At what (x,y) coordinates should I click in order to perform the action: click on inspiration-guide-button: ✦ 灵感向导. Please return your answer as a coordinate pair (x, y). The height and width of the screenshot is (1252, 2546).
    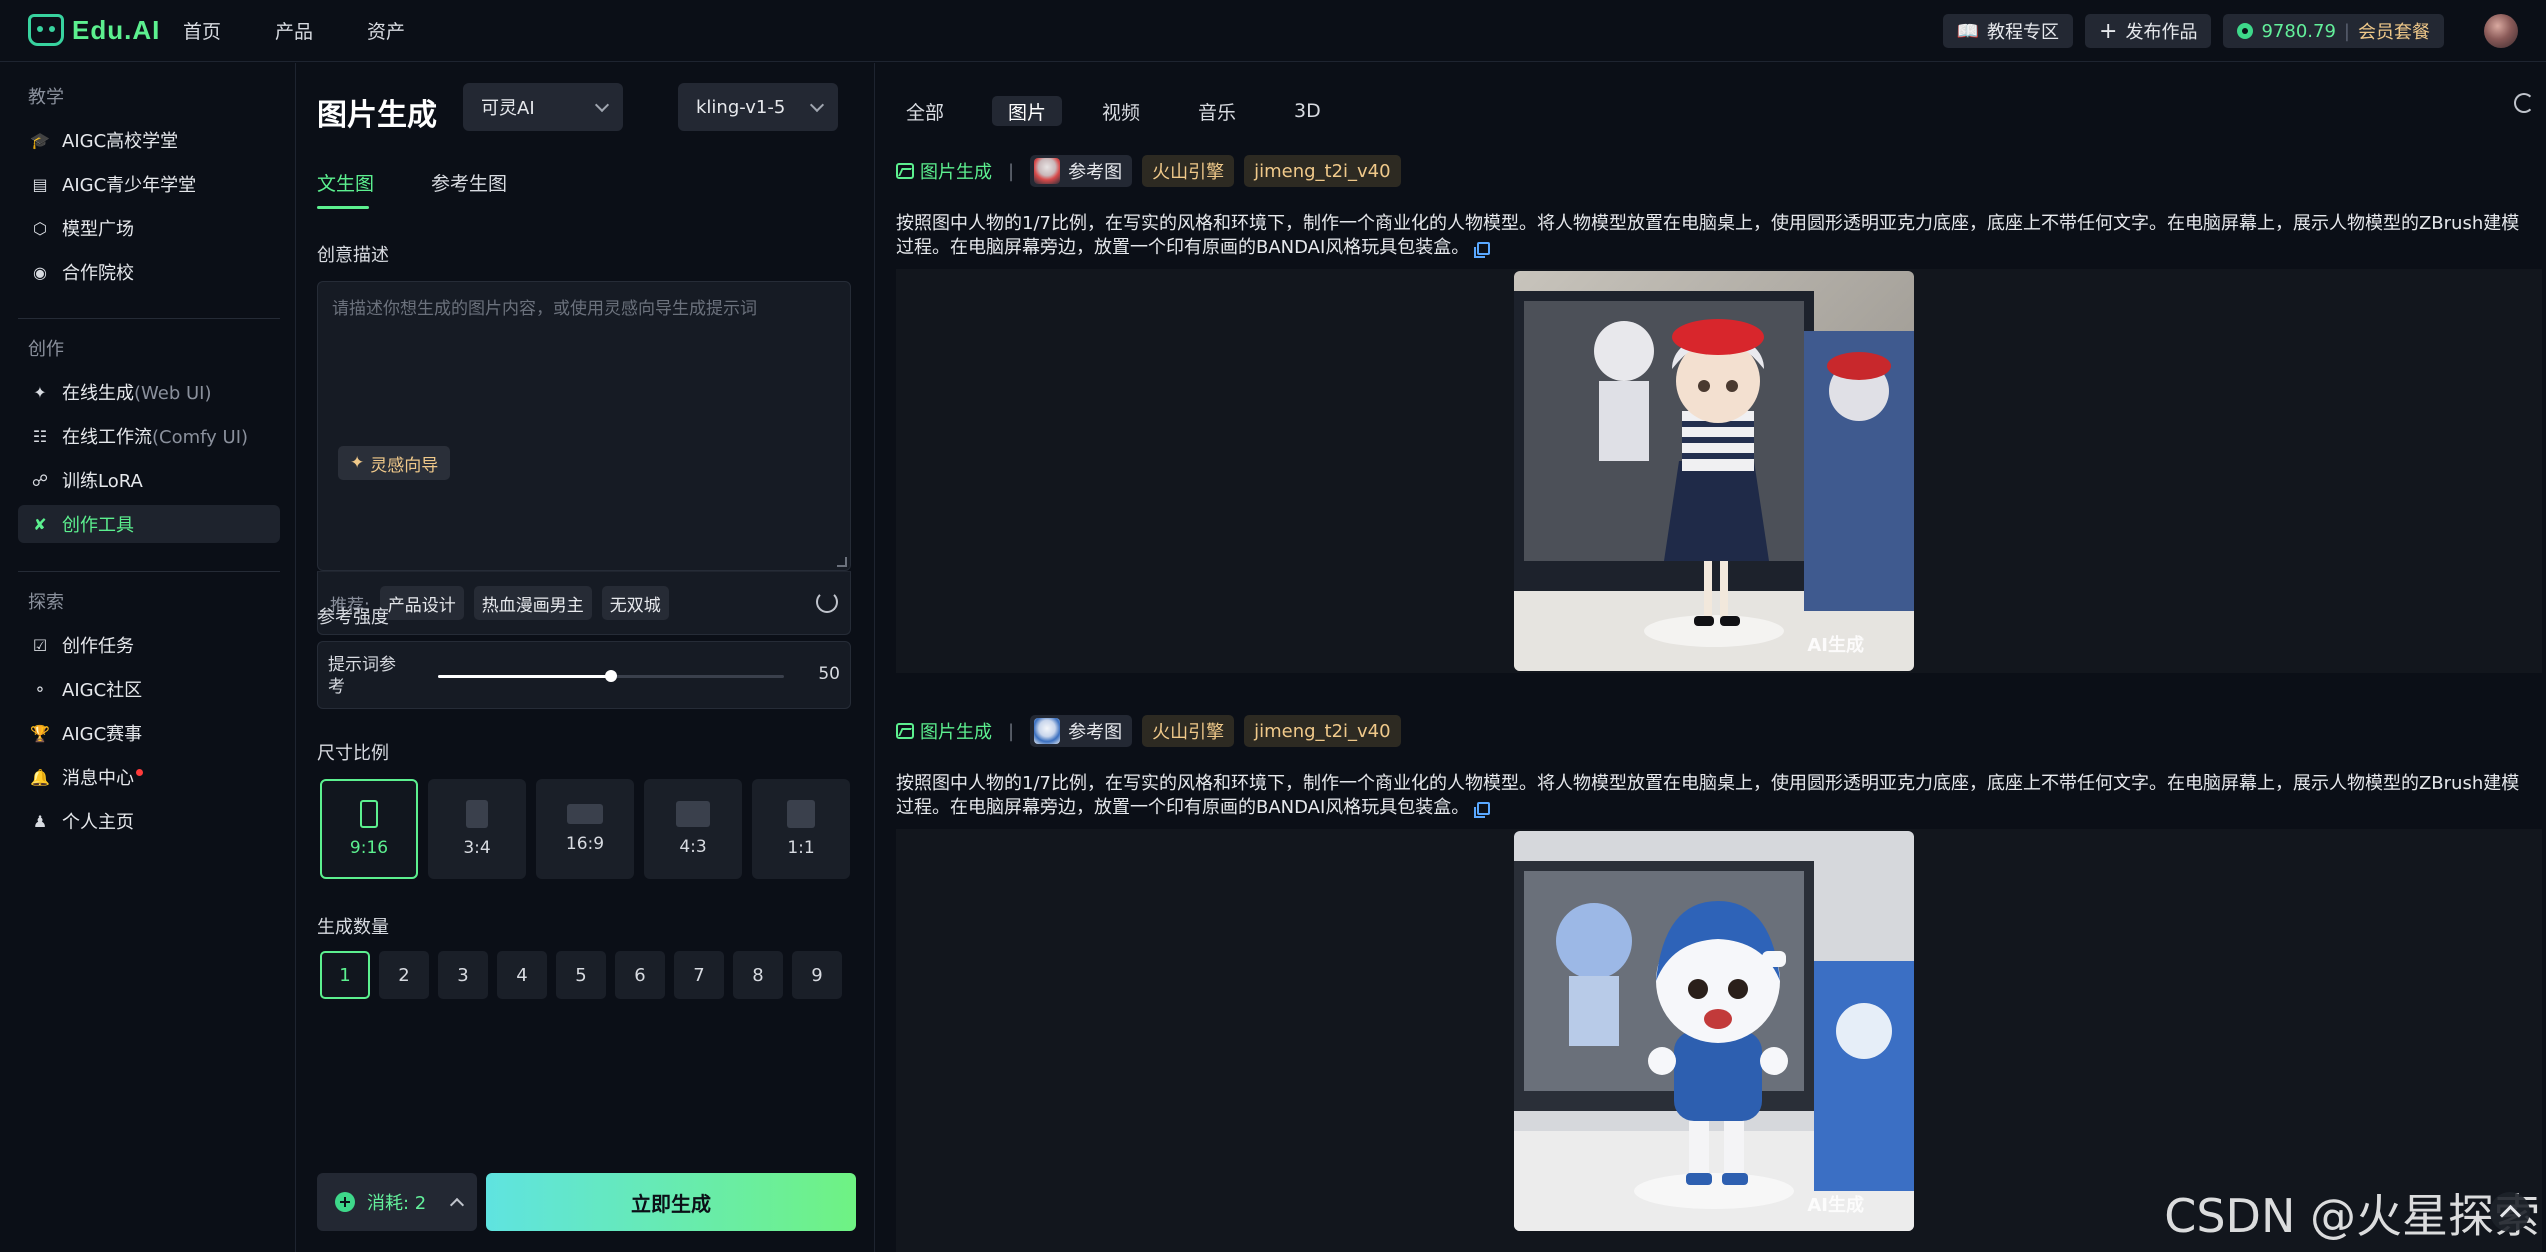
    Looking at the image, I should click on (394, 463).